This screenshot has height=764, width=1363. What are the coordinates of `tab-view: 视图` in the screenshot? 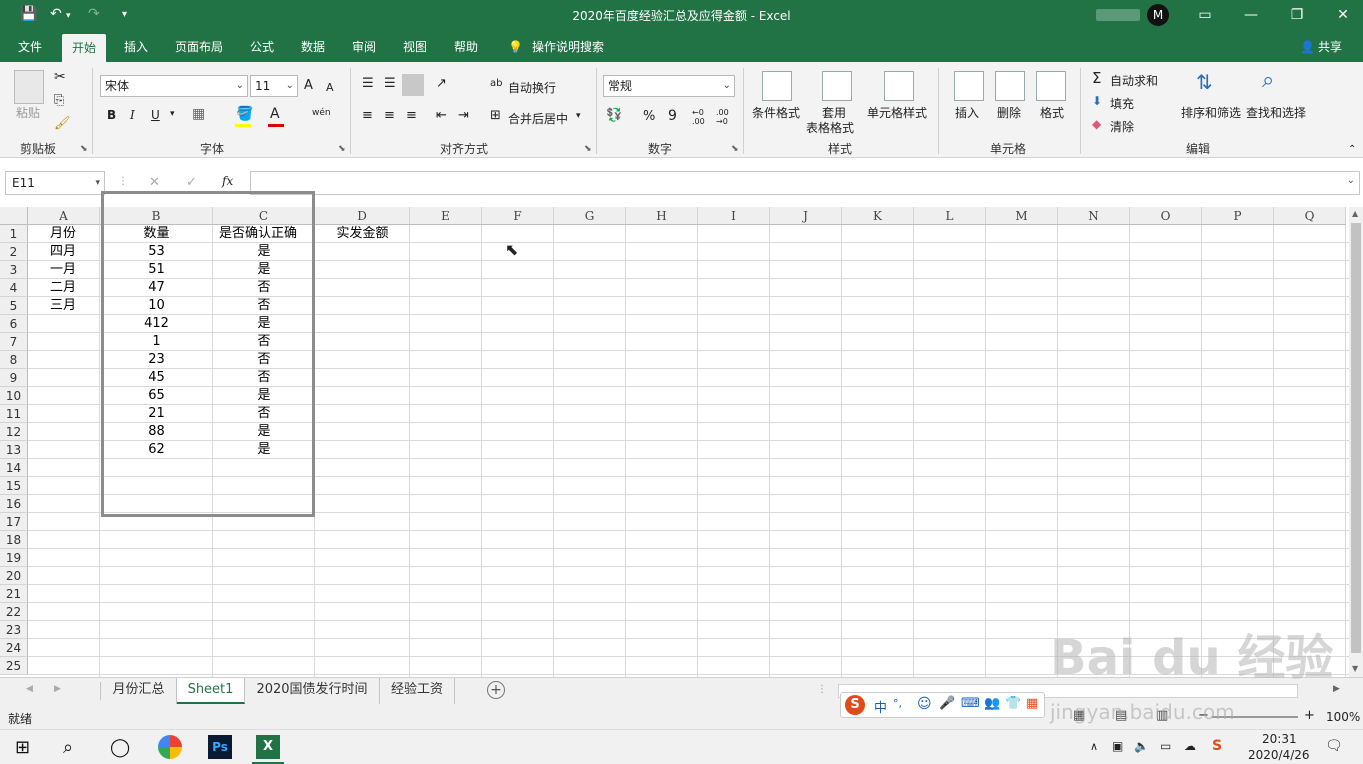 It's located at (415, 47).